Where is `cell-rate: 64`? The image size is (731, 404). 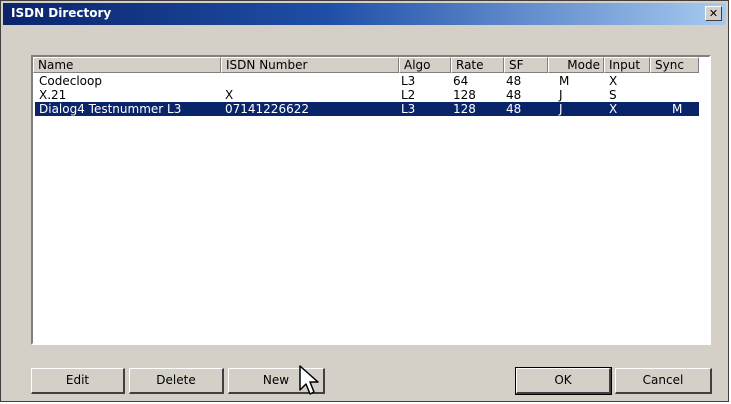
cell-rate: 64 is located at coordinates (461, 81).